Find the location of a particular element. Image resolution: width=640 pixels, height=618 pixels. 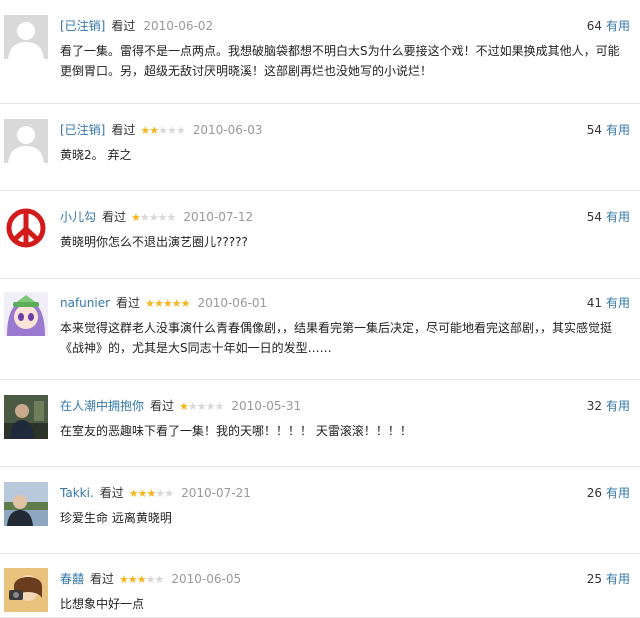

person-photo-avatar-icon is located at coordinates (26, 417).